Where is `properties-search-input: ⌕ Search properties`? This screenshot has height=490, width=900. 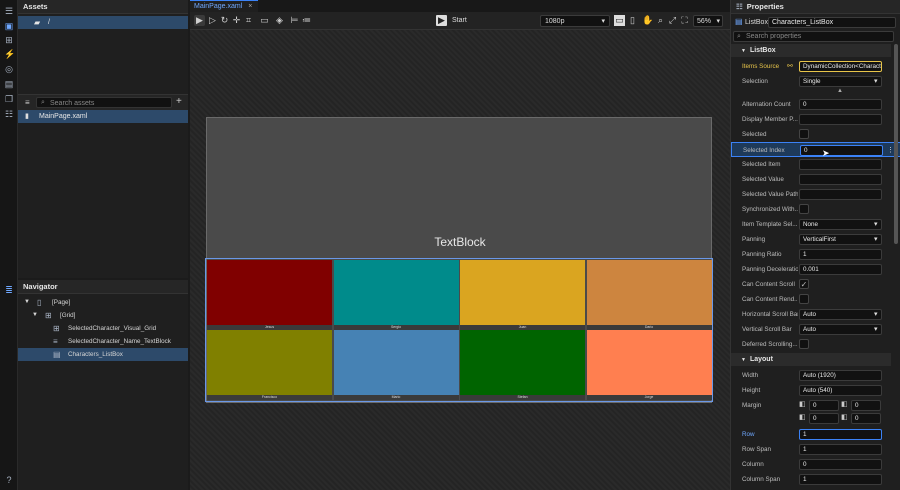 properties-search-input: ⌕ Search properties is located at coordinates (813, 36).